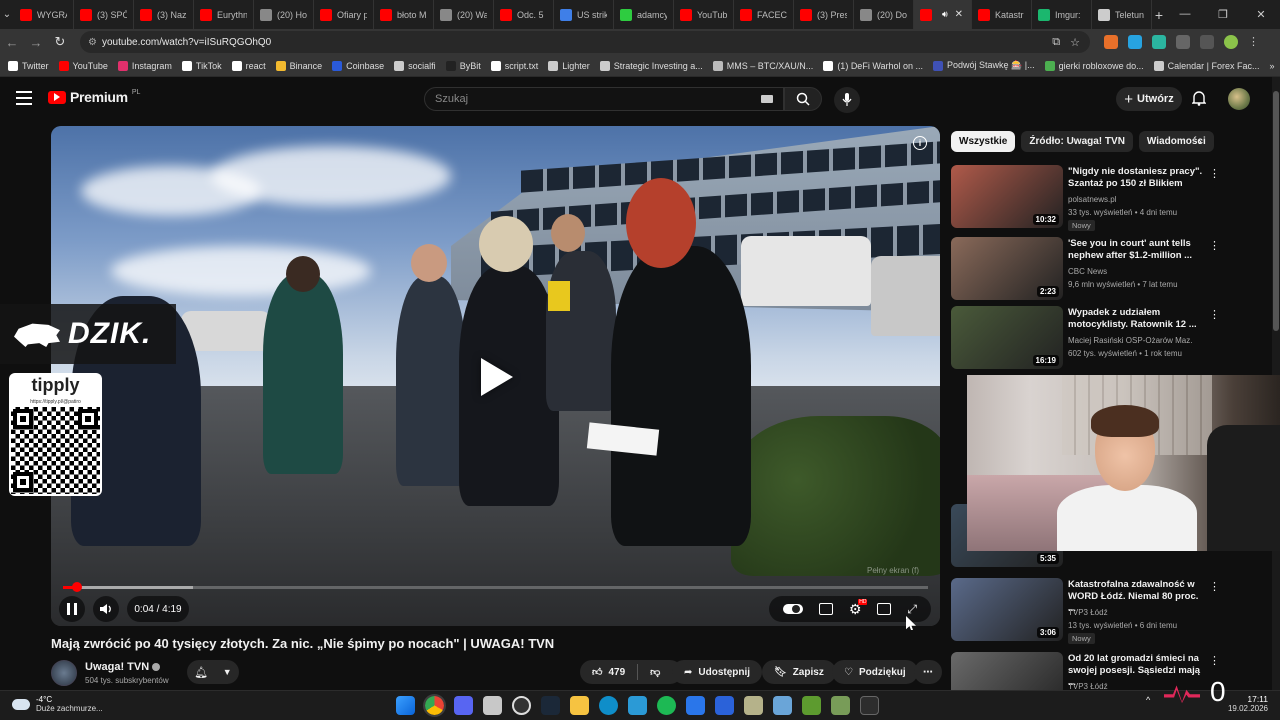  I want to click on browser-tab: Imgur:, so click(1062, 14).